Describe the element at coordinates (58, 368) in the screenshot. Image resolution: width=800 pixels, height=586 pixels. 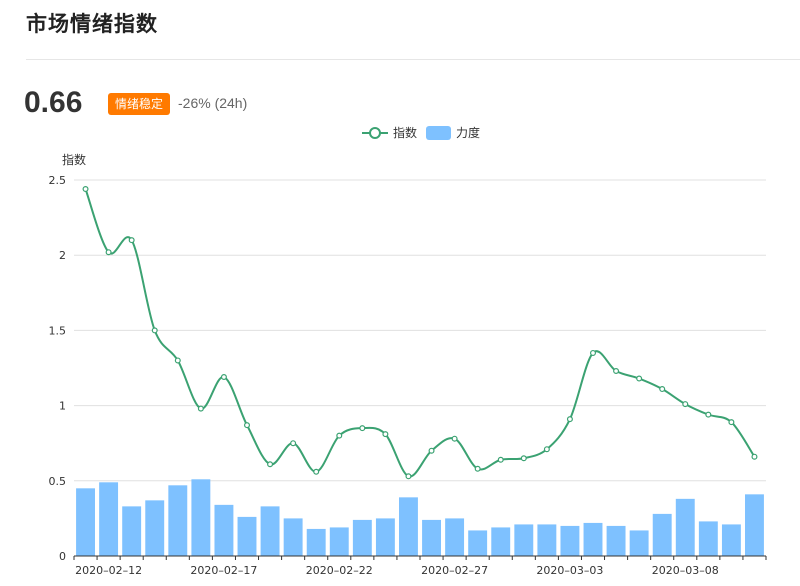
I see `y-tick-labels: 0 0.5 1 1.5 2 2.5` at that location.